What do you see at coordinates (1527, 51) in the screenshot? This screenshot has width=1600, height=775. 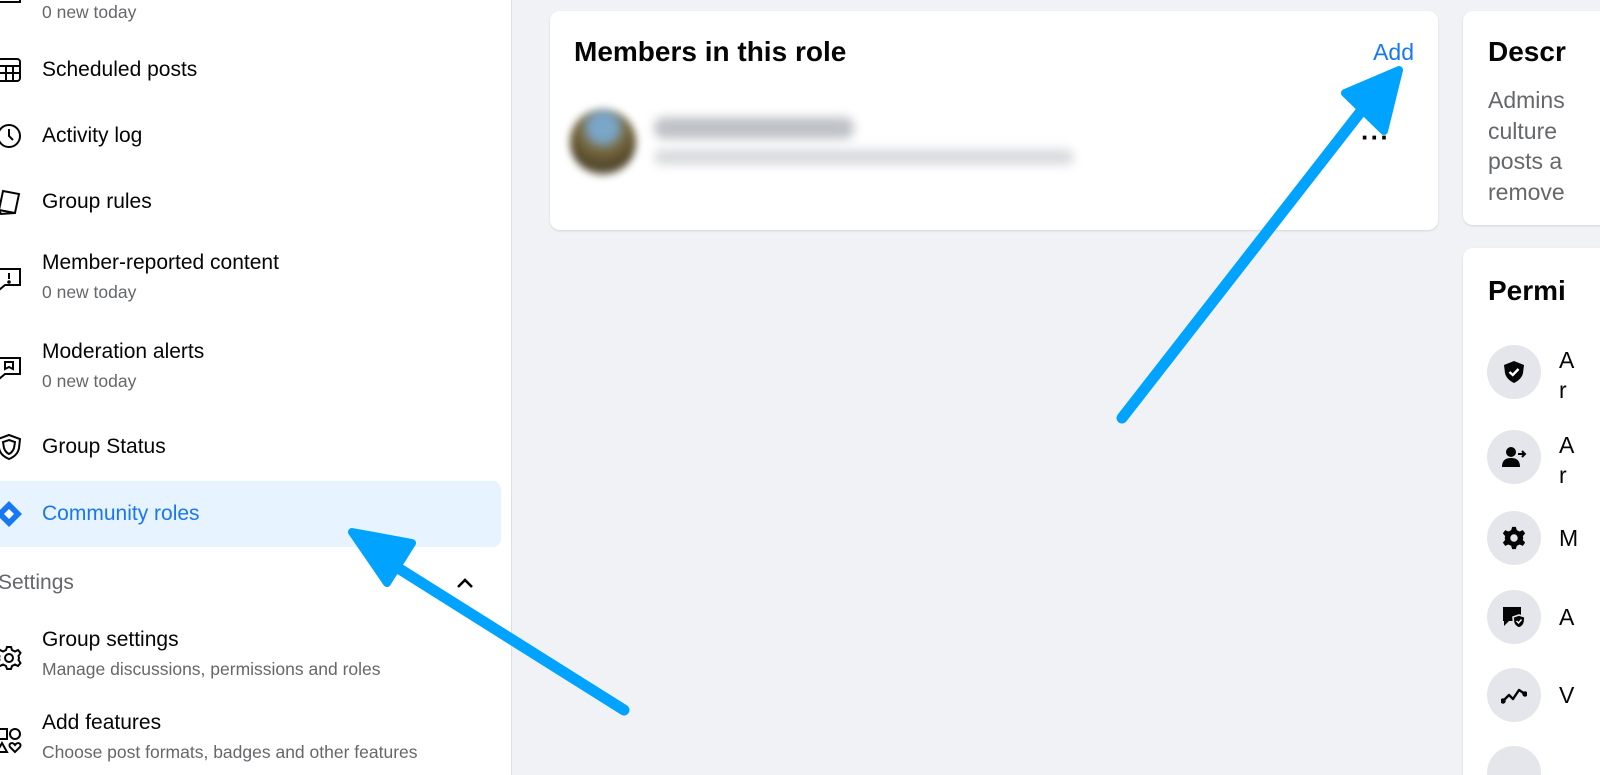 I see `card-title: Descr` at bounding box center [1527, 51].